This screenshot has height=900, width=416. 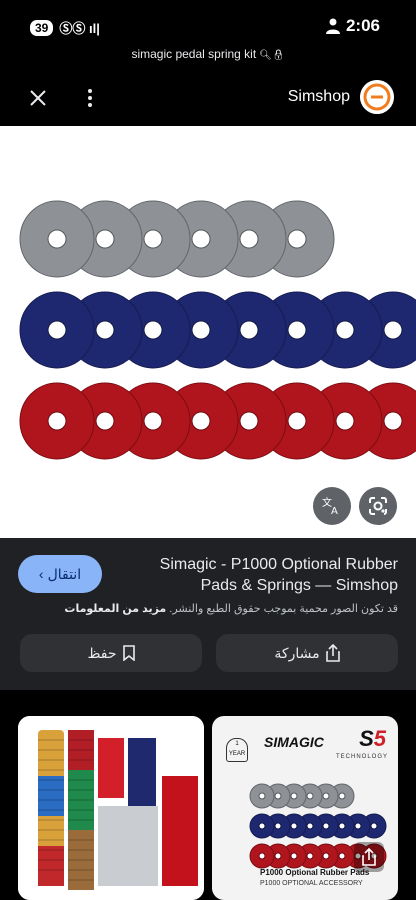 What do you see at coordinates (272, 55) in the screenshot?
I see `search-lock-icon: 🔍︎🔒︎` at bounding box center [272, 55].